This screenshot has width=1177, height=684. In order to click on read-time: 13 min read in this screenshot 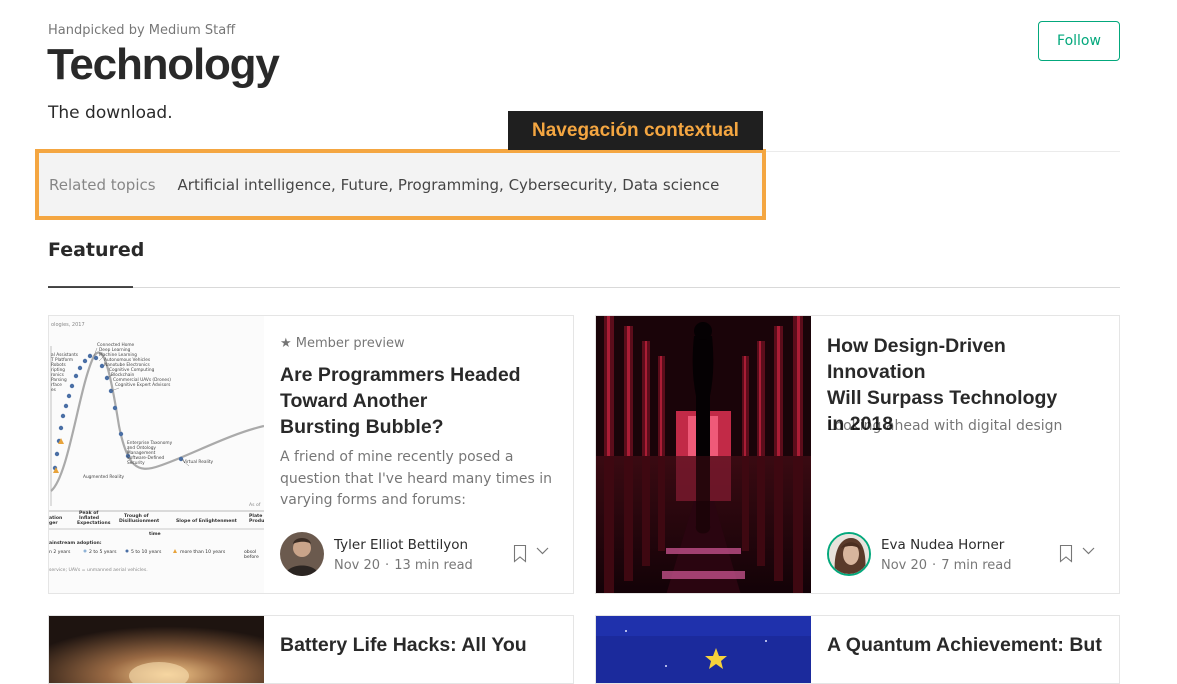, I will do `click(433, 565)`.